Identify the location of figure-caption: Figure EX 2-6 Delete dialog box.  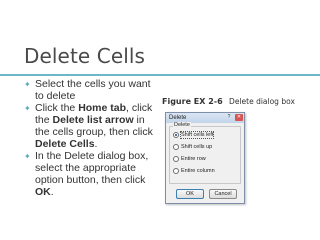
(228, 101).